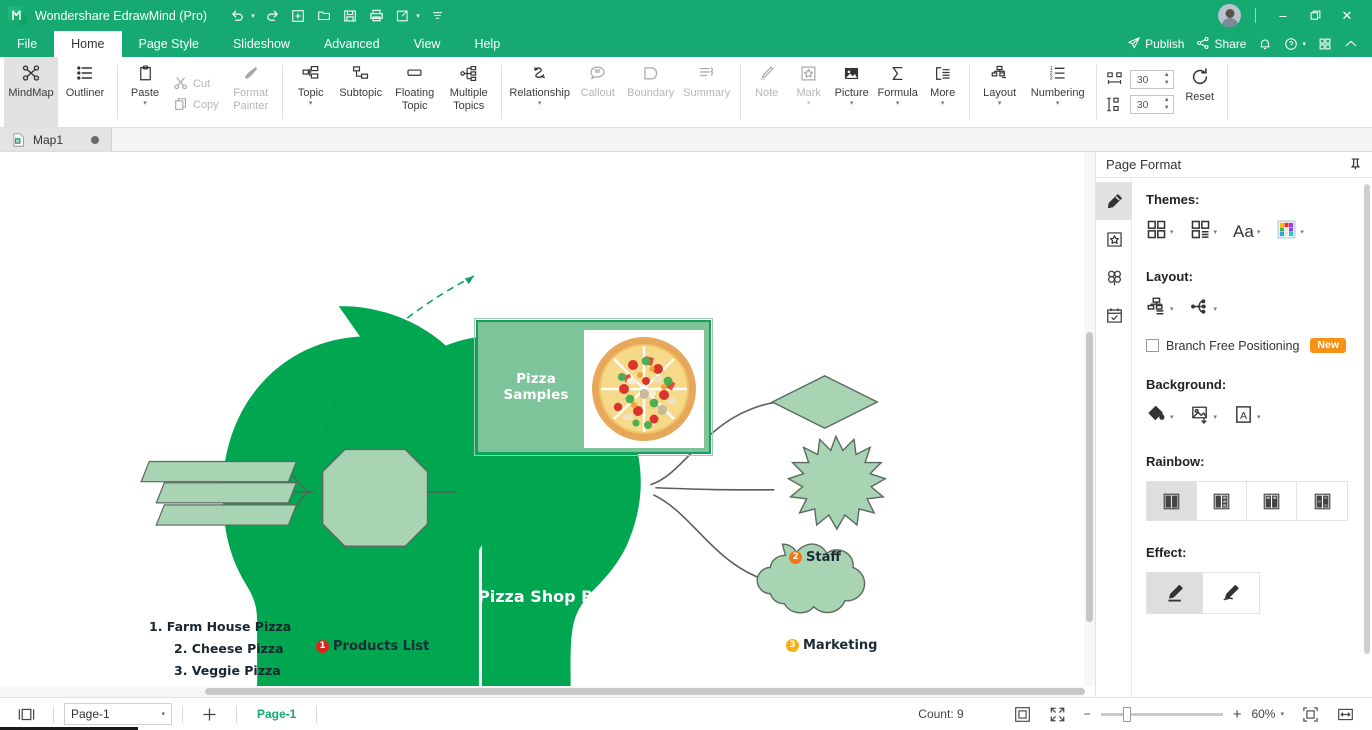  Describe the element at coordinates (1295, 44) in the screenshot. I see `help-circle-icon: ▾` at that location.